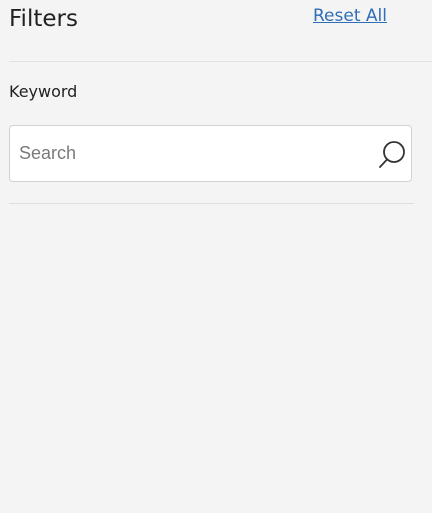  Describe the element at coordinates (43, 19) in the screenshot. I see `page-title: Filters` at that location.